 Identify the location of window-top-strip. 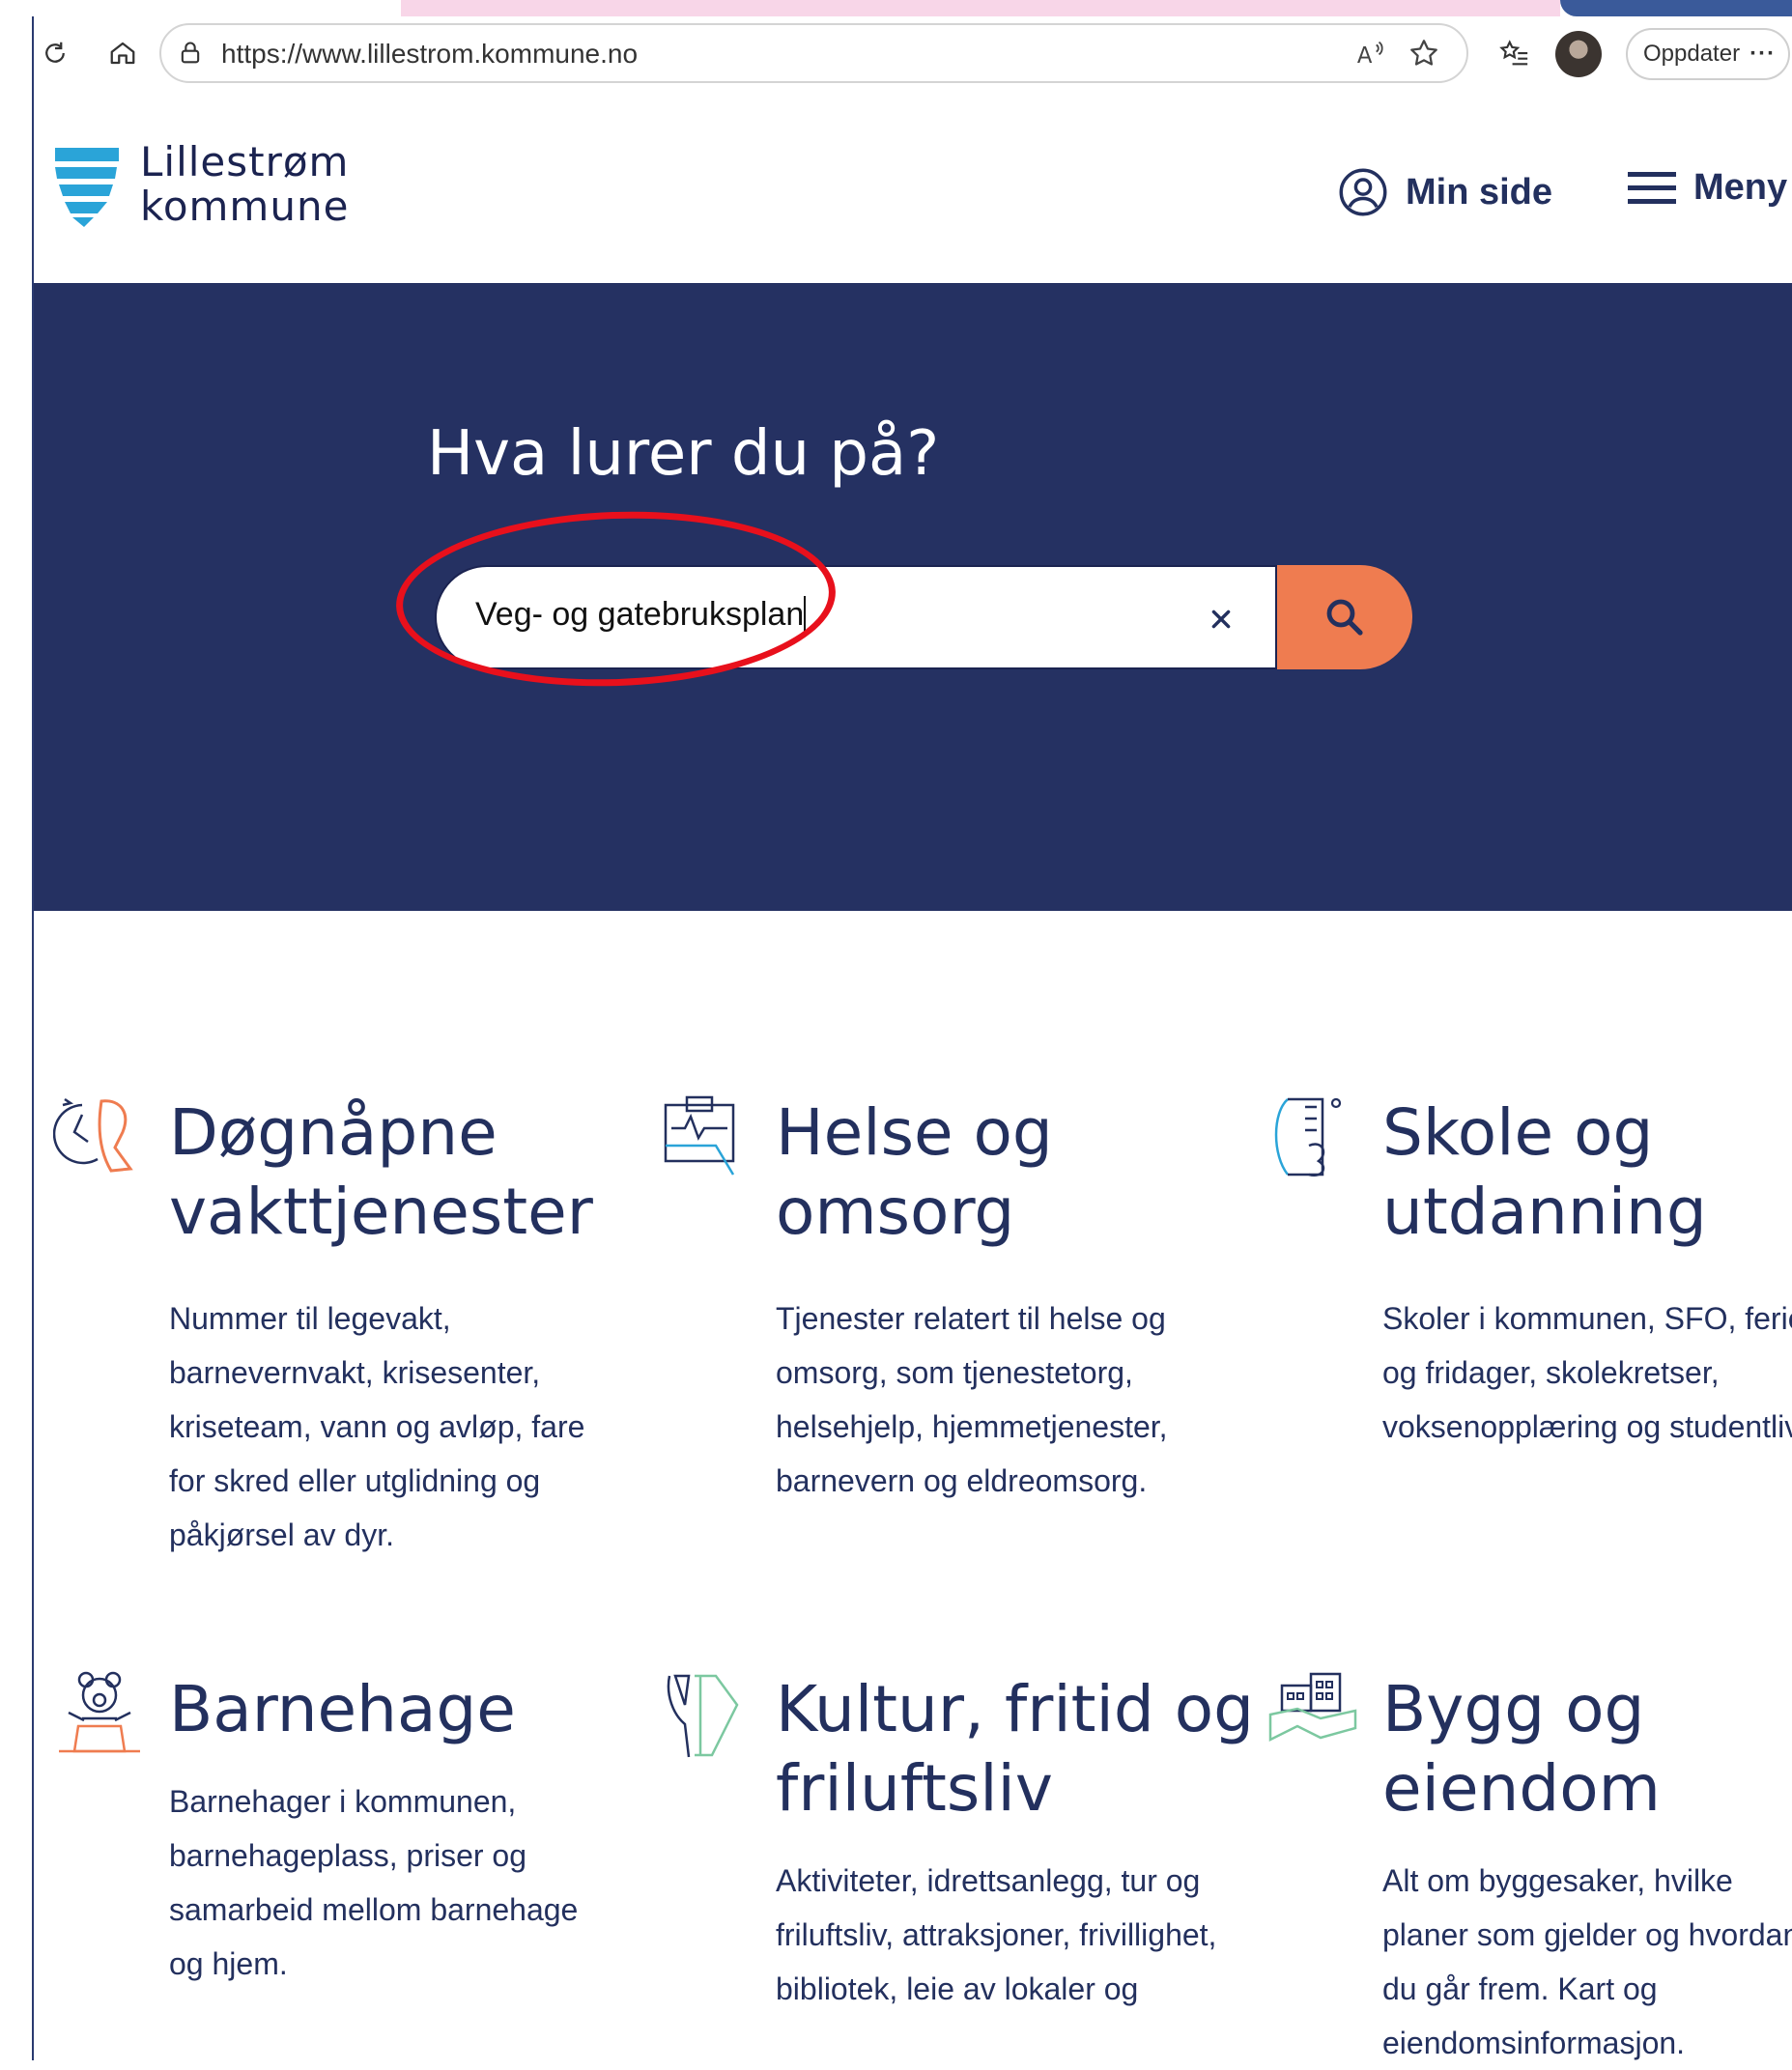
(896, 8).